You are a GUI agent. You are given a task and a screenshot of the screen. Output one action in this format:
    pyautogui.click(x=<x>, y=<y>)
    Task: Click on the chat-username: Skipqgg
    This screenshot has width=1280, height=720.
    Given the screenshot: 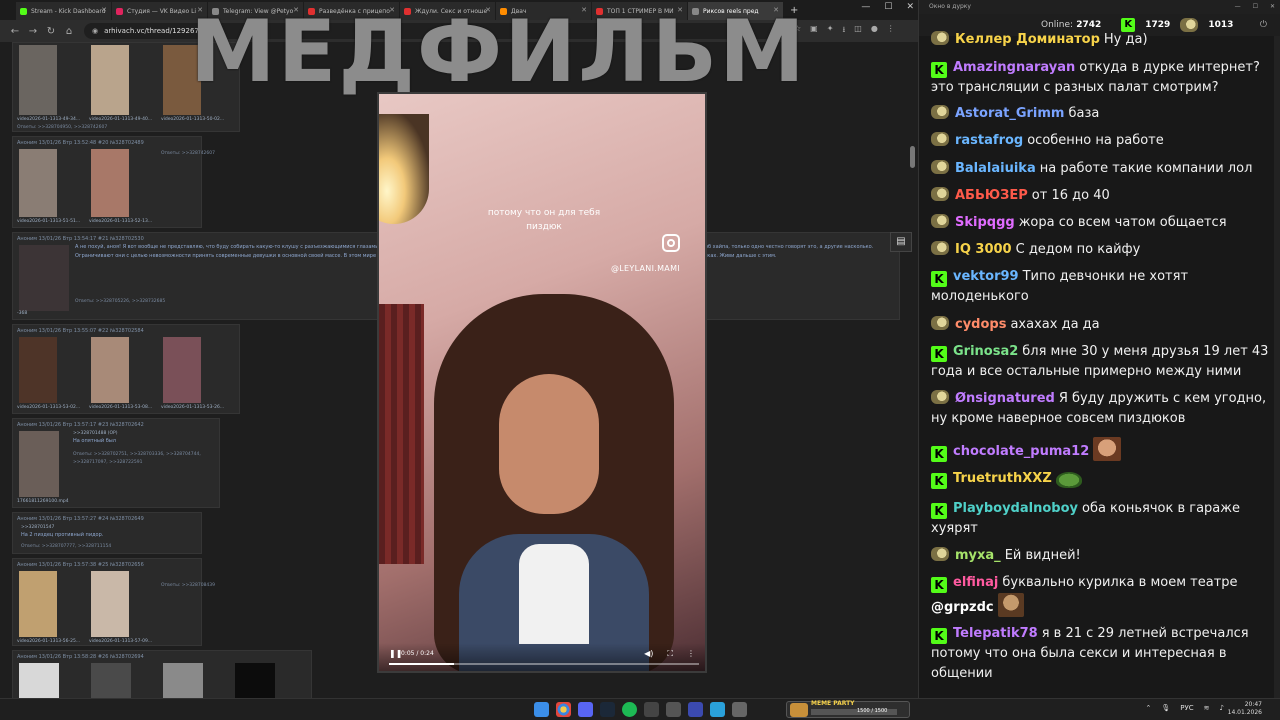 What is the action you would take?
    pyautogui.click(x=985, y=222)
    